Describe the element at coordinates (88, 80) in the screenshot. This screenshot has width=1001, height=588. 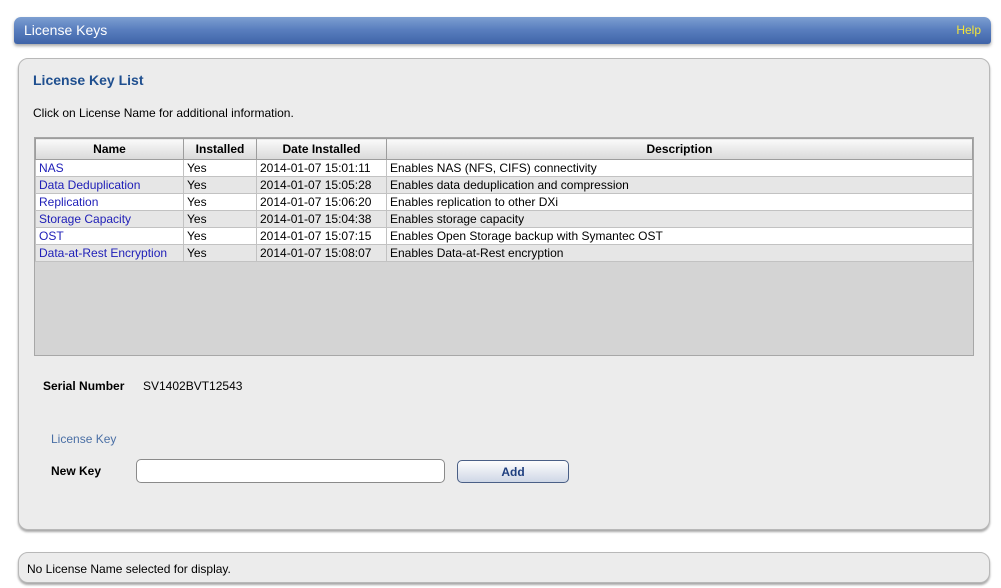
I see `panel-heading: License Key List` at that location.